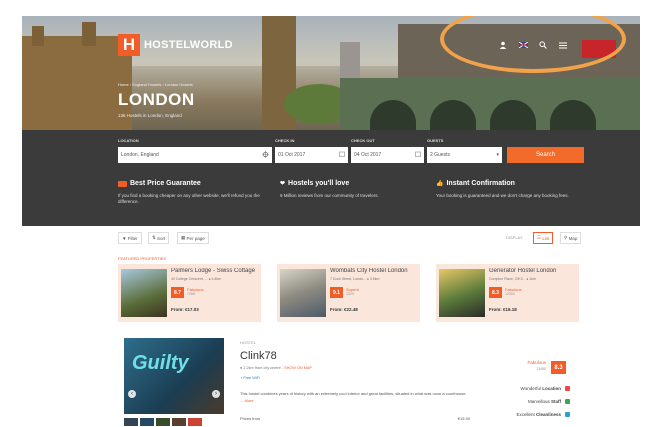 The height and width of the screenshot is (427, 661). What do you see at coordinates (150, 115) in the screenshot?
I see `page-subtitle: 136 Hostels in London, England` at bounding box center [150, 115].